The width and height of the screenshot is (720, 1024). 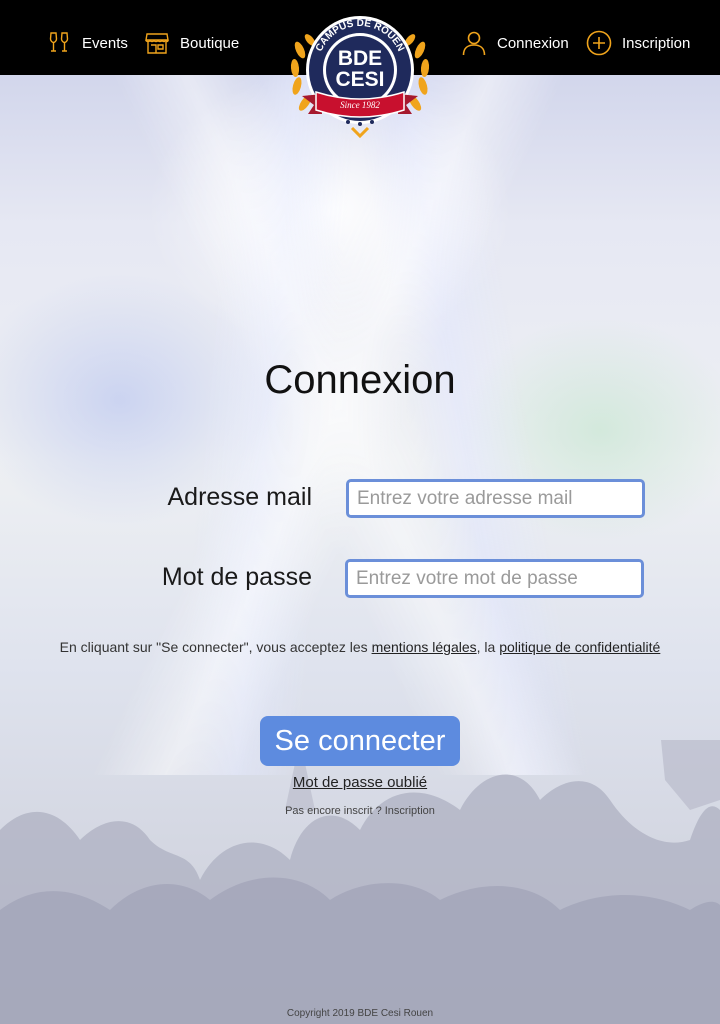 I want to click on login-button: Se connecter, so click(x=360, y=741).